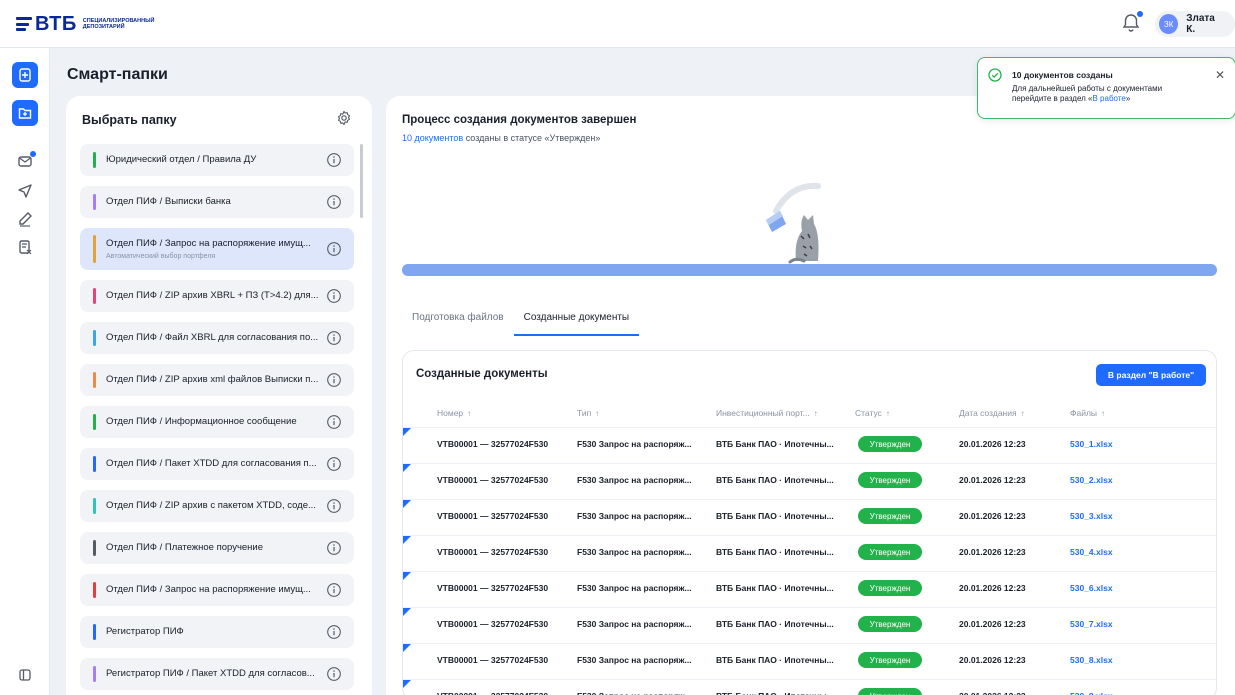  Describe the element at coordinates (217, 202) in the screenshot. I see `folder-item: Отдел ПИФ / Выписки банка` at that location.